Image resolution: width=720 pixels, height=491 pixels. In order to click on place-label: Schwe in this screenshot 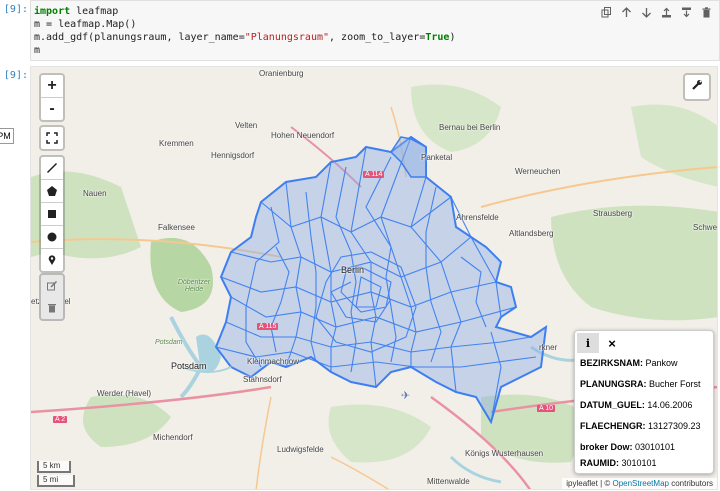, I will do `click(705, 227)`.